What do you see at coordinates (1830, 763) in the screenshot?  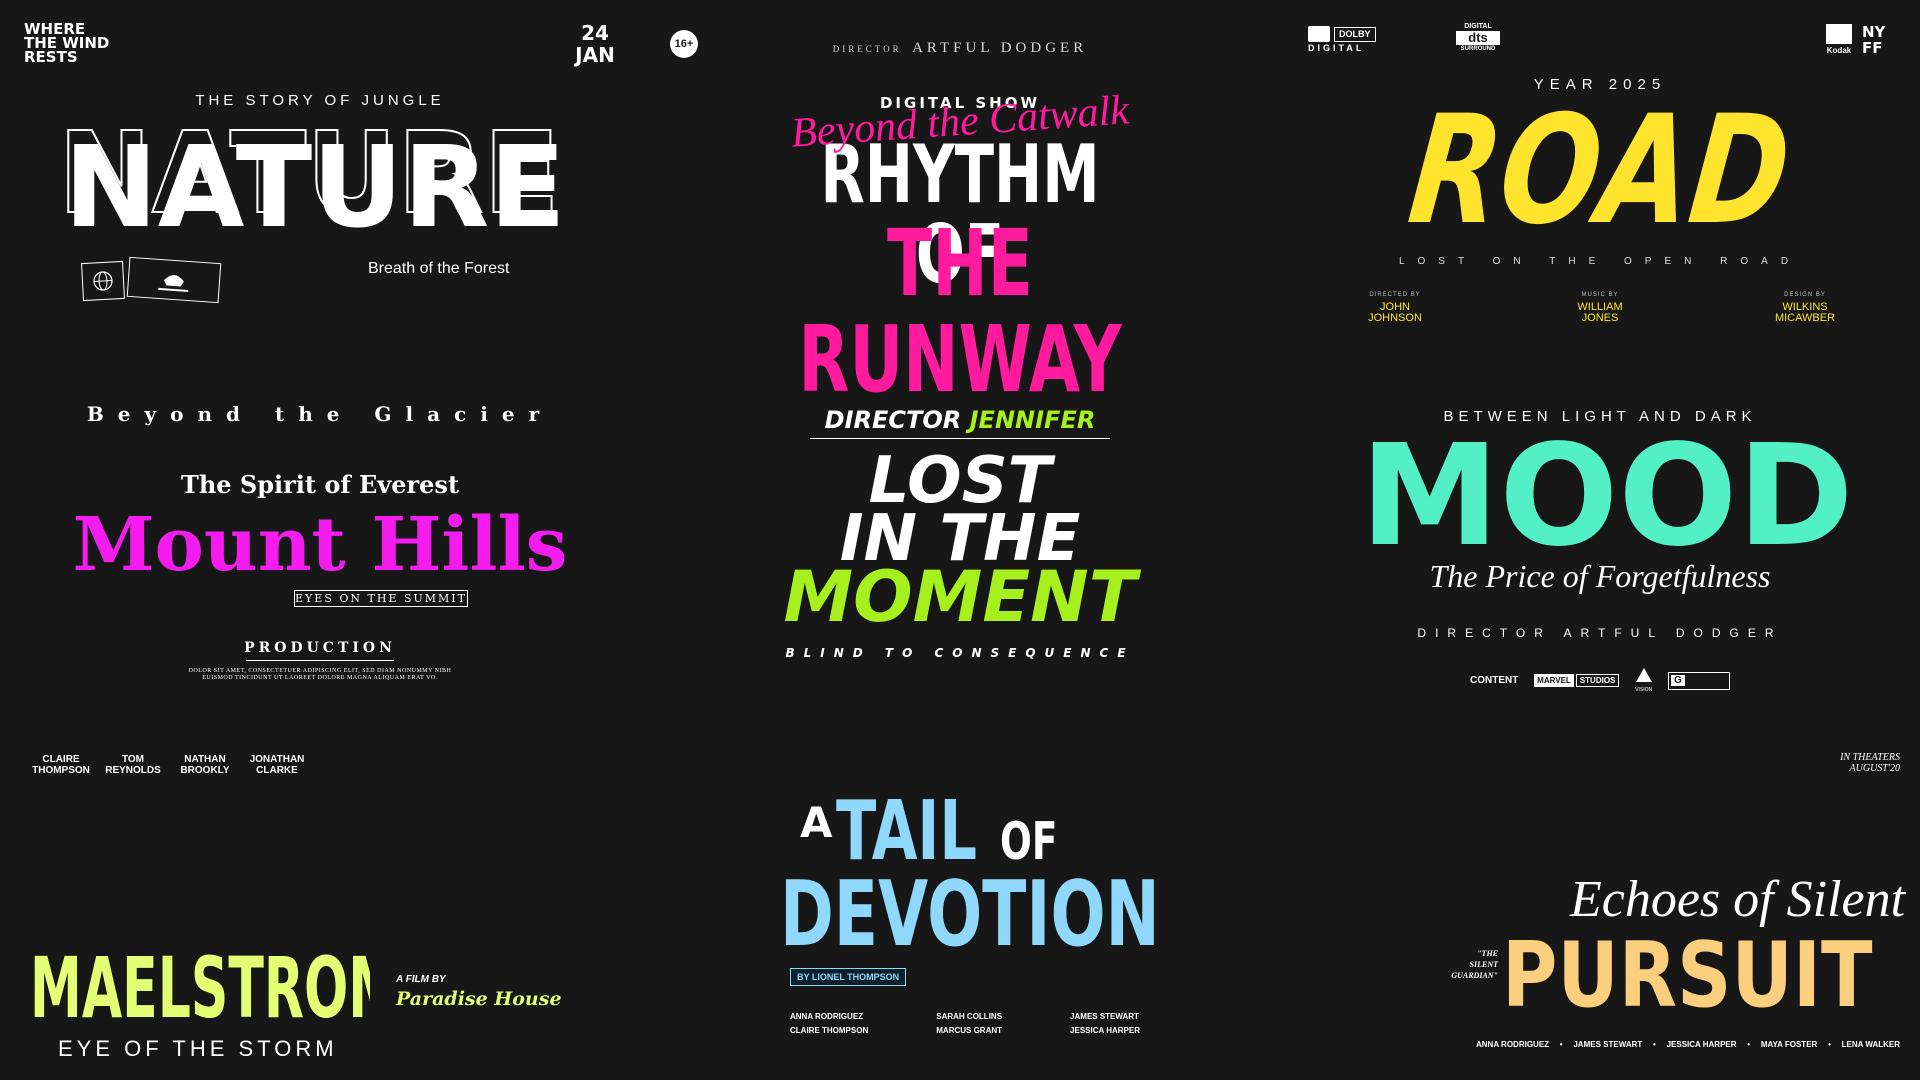 I see `release-note: IN THEATERS AUGUST'20` at bounding box center [1830, 763].